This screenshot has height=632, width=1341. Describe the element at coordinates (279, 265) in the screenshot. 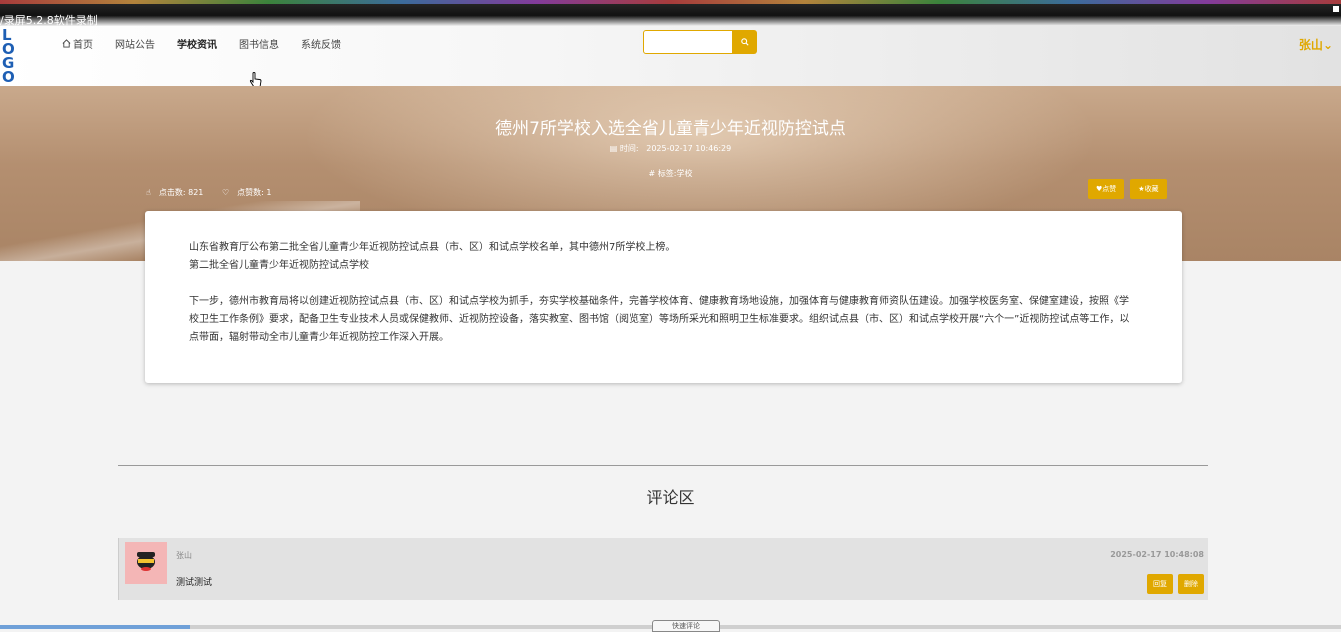

I see `article-paragraph: 第二批全省儿童青少年近视防控试点学校` at that location.